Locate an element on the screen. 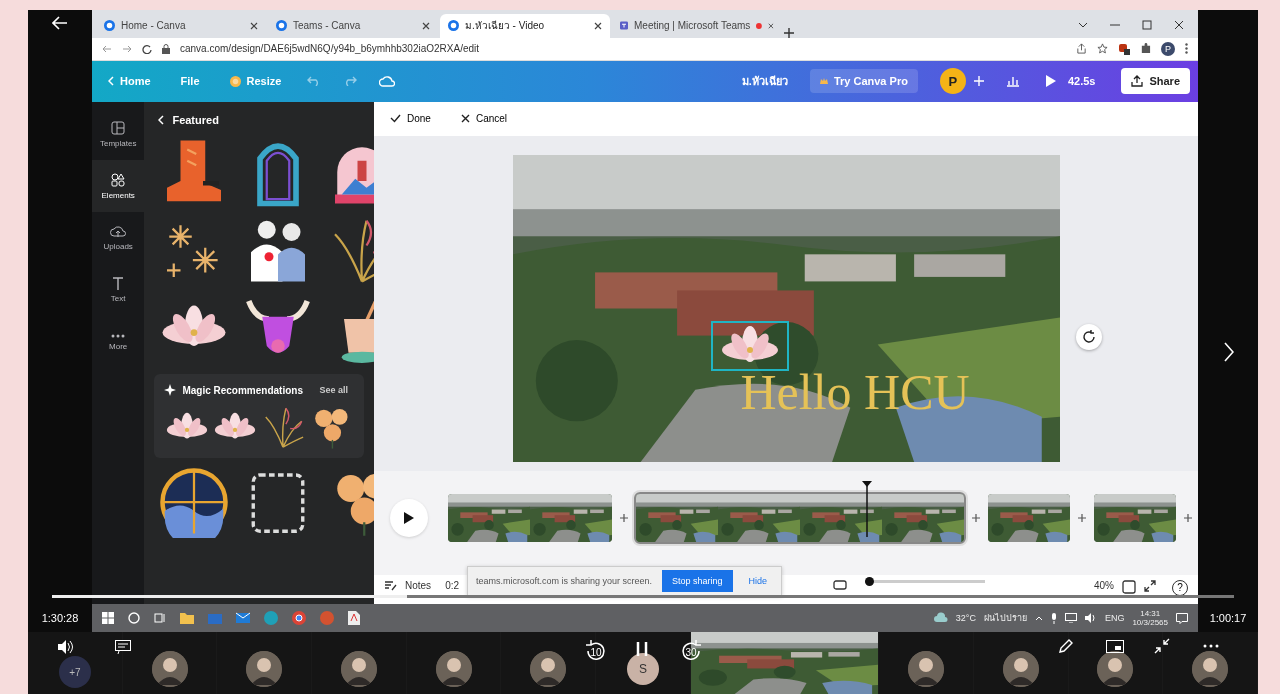  hide-button: Hide is located at coordinates (758, 581).